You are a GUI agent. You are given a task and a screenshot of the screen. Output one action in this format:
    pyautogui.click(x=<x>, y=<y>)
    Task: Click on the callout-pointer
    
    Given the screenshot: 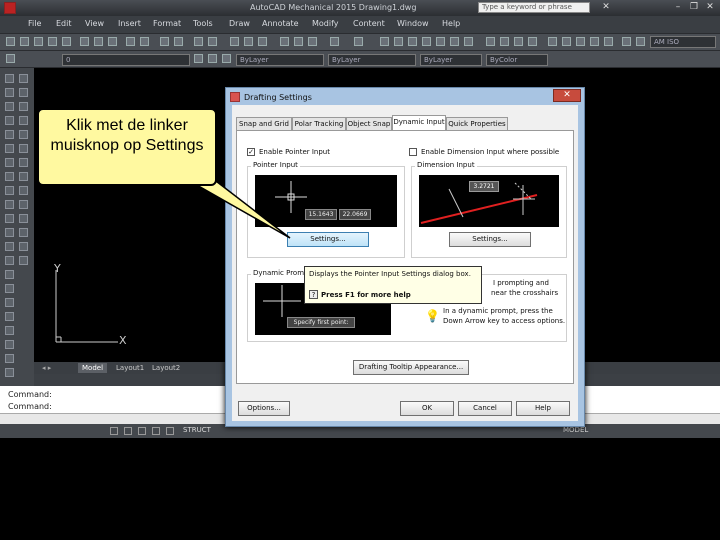 What is the action you would take?
    pyautogui.click(x=238, y=208)
    